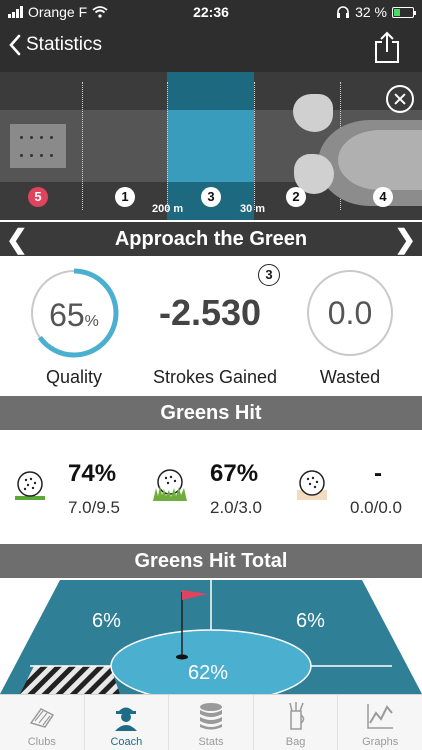 This screenshot has width=422, height=750. I want to click on status-right: 32 %, so click(376, 12).